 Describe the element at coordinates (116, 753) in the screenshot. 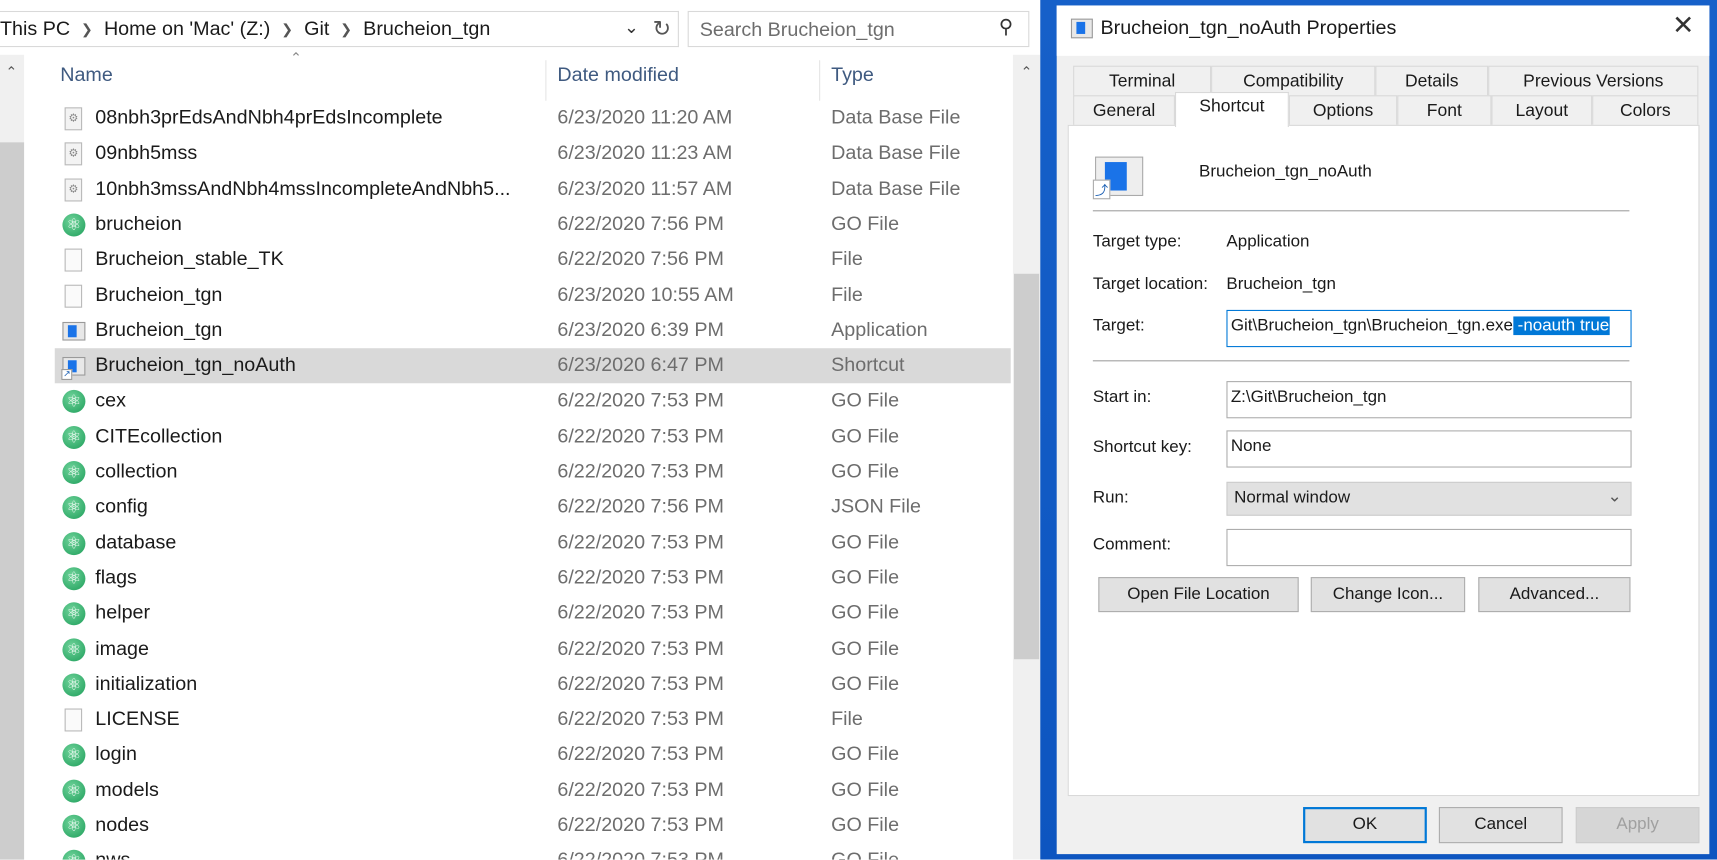

I see `file-name: login` at that location.